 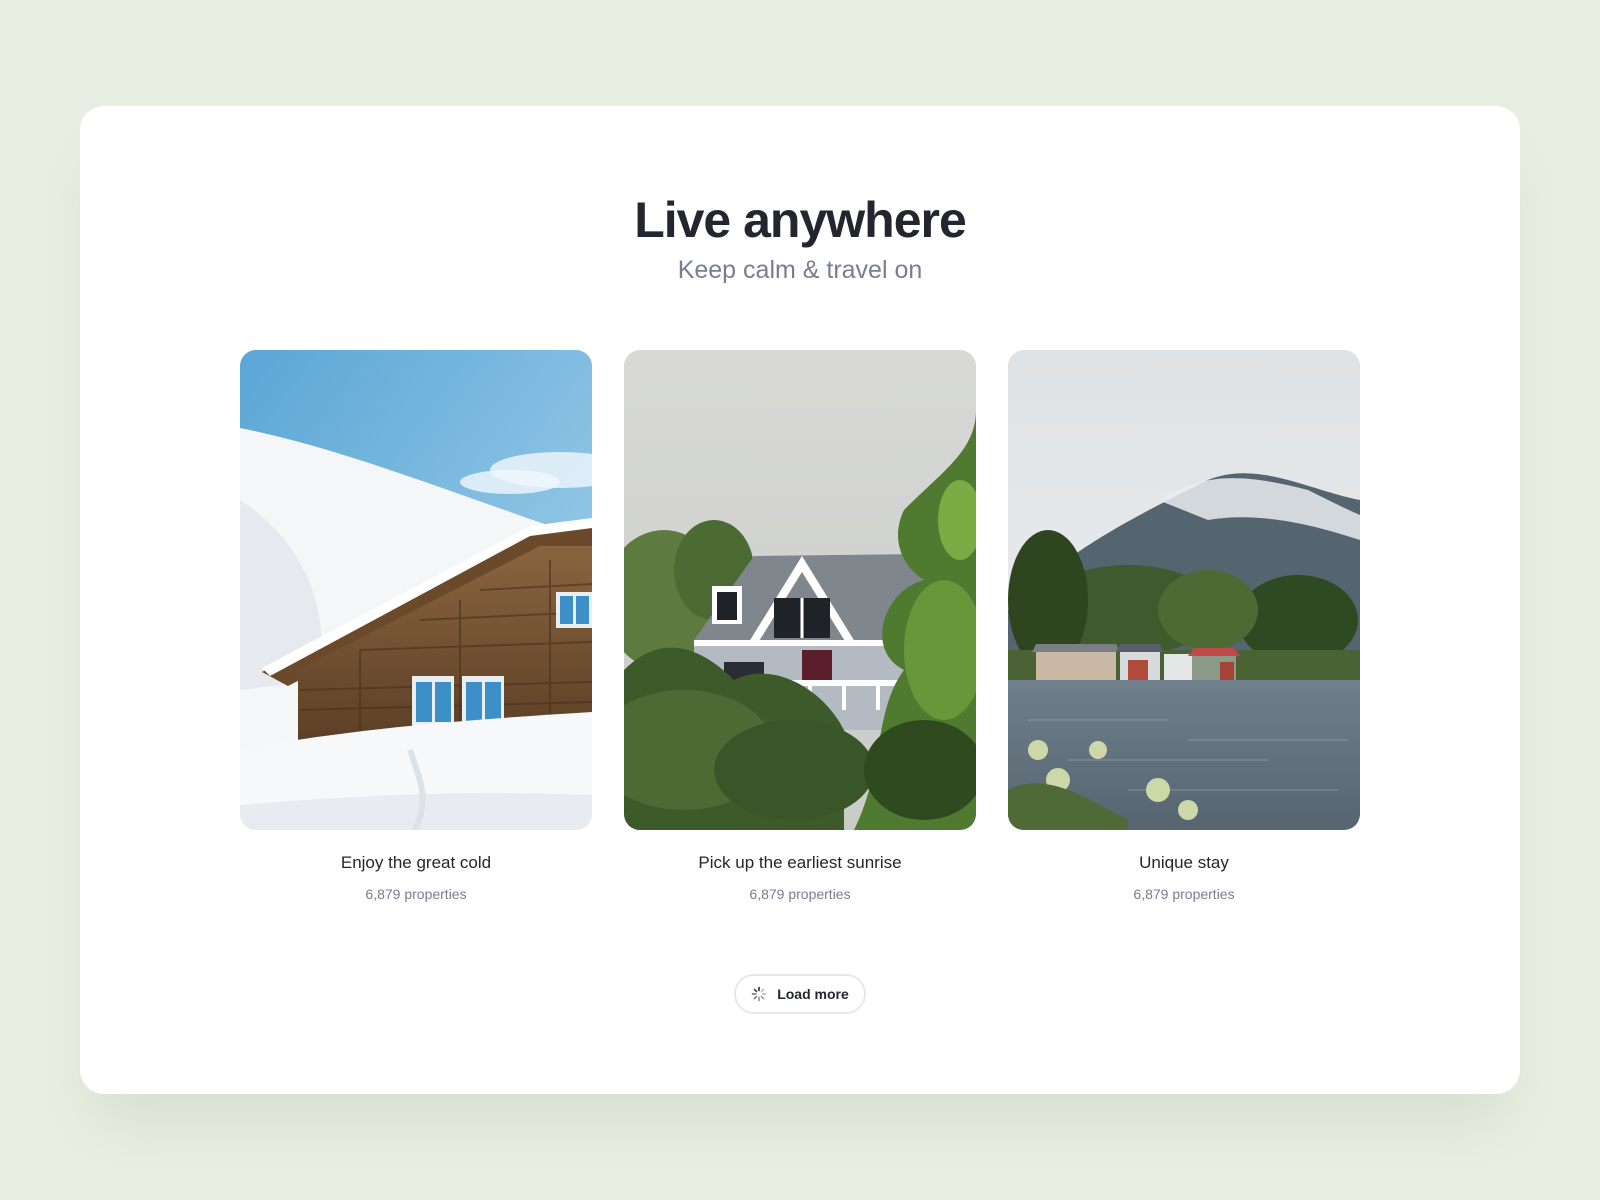 What do you see at coordinates (759, 994) in the screenshot?
I see `loading-spinner-icon` at bounding box center [759, 994].